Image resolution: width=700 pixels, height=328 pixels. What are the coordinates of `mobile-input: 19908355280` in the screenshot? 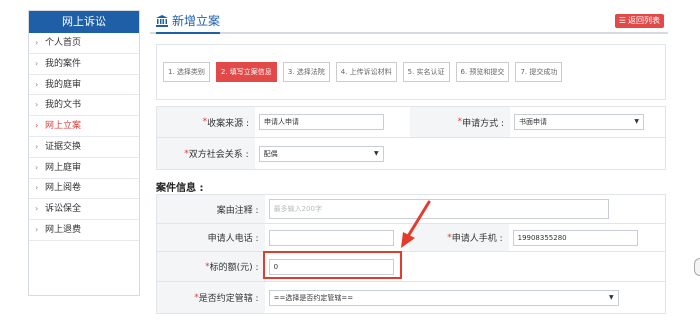 It's located at (575, 237).